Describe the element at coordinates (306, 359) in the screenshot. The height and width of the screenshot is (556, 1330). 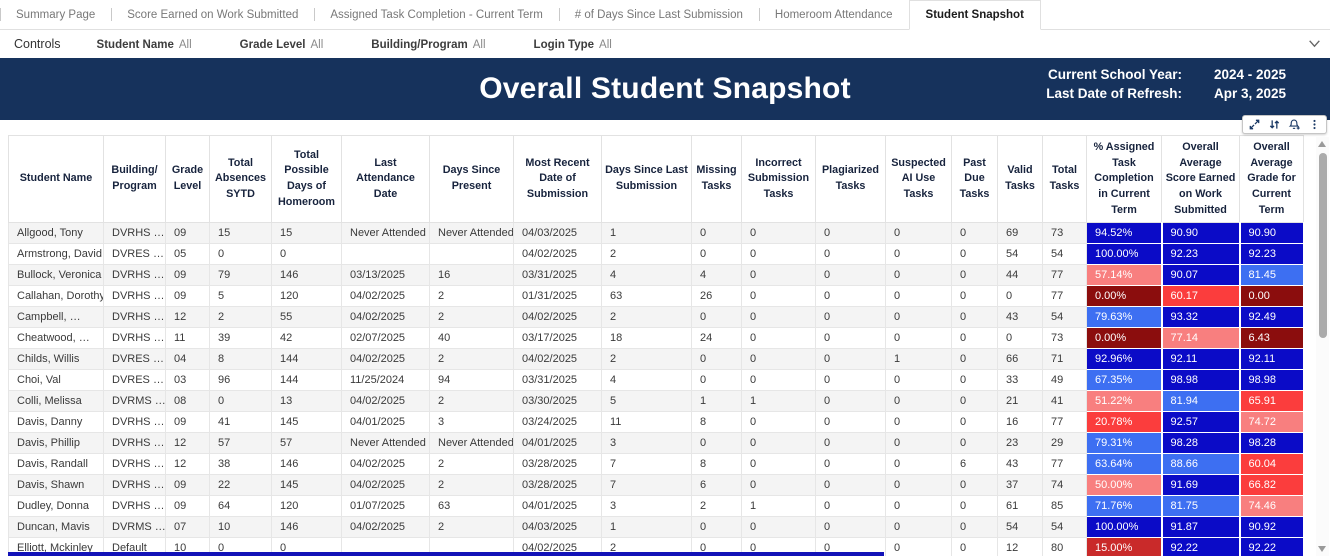
I see `table-cell: 144` at that location.